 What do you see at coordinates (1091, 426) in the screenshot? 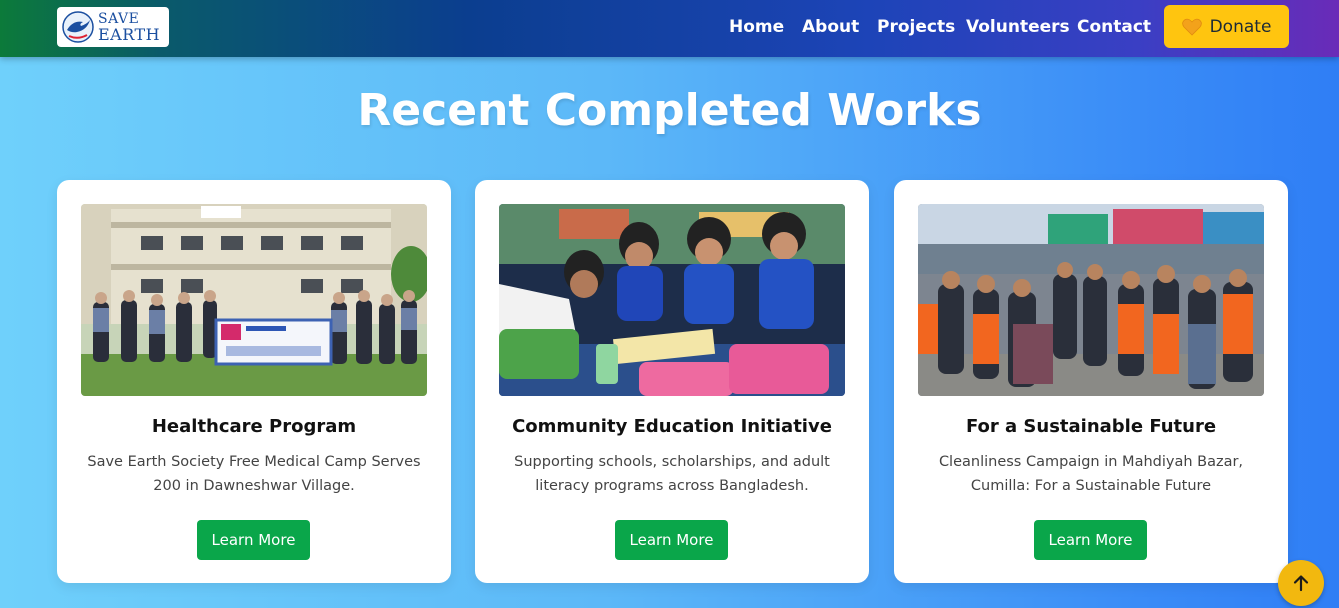
I see `card-title: For a Sustainable Future` at bounding box center [1091, 426].